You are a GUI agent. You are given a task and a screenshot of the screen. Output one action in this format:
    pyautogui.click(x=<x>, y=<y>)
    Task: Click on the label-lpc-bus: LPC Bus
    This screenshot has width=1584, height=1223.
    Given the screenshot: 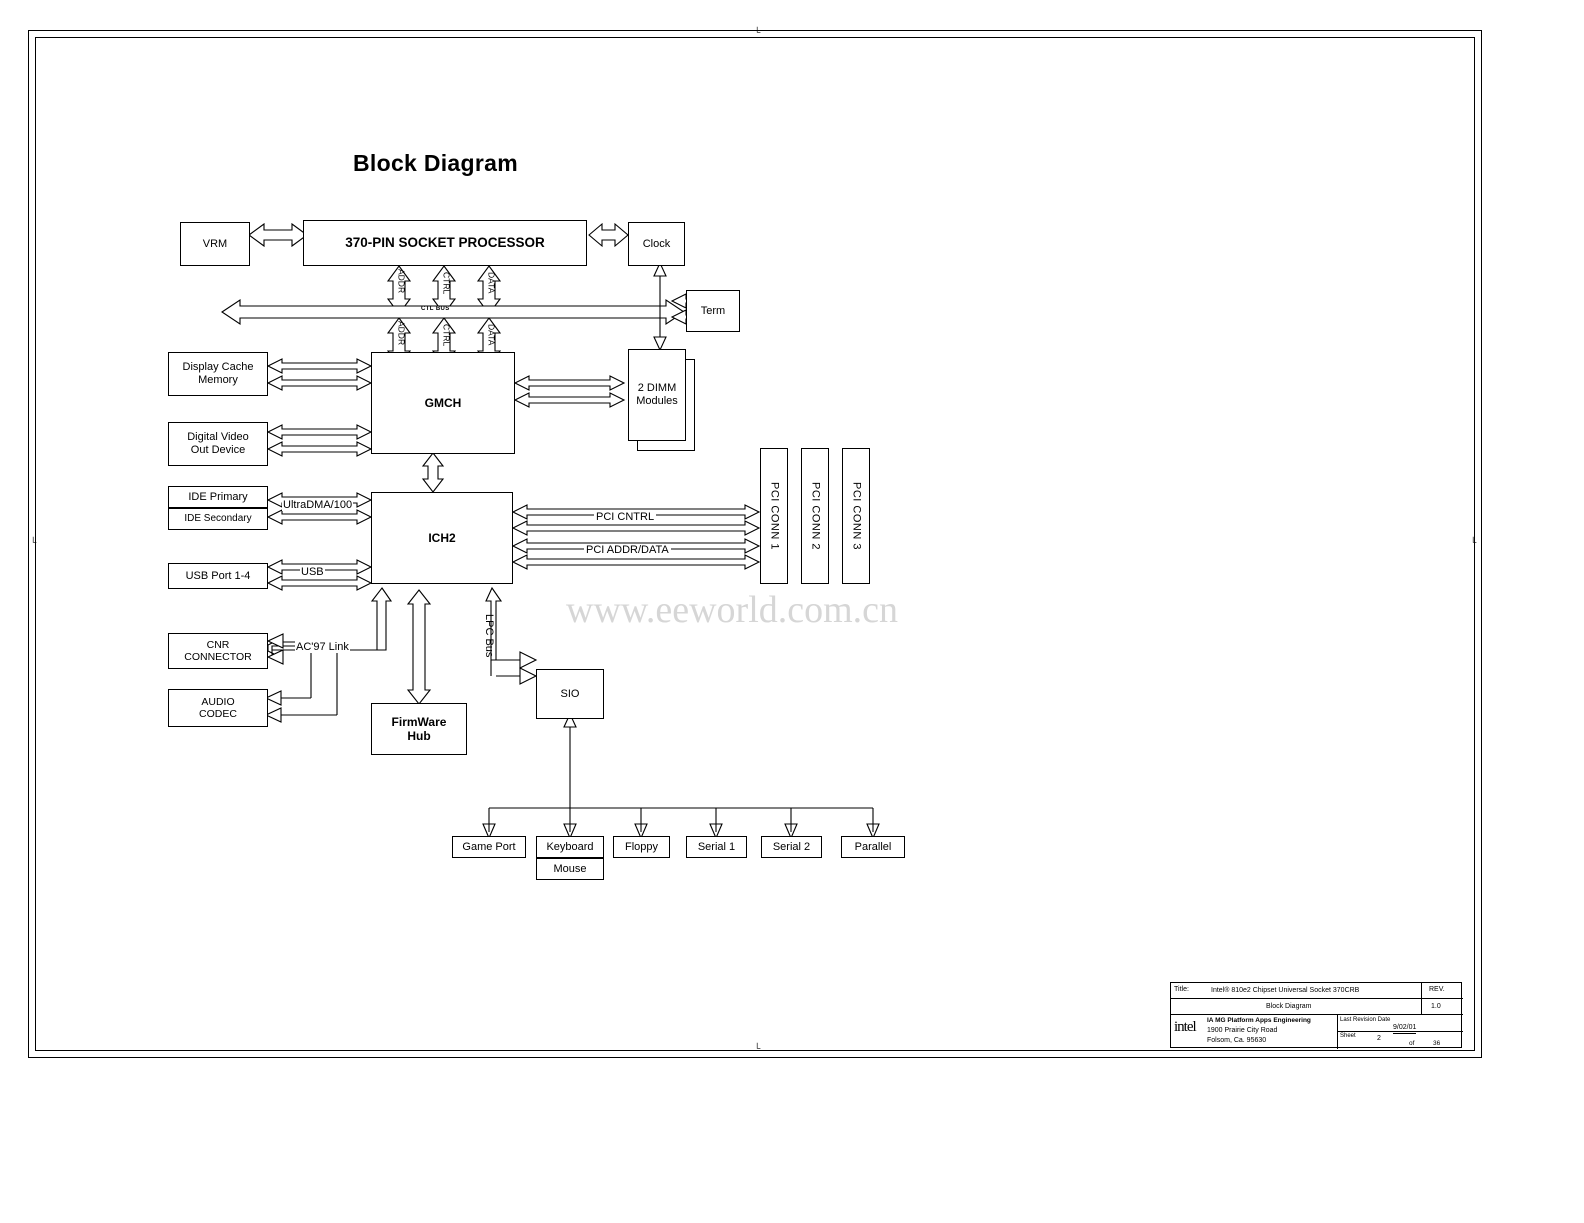 What is the action you would take?
    pyautogui.click(x=489, y=636)
    